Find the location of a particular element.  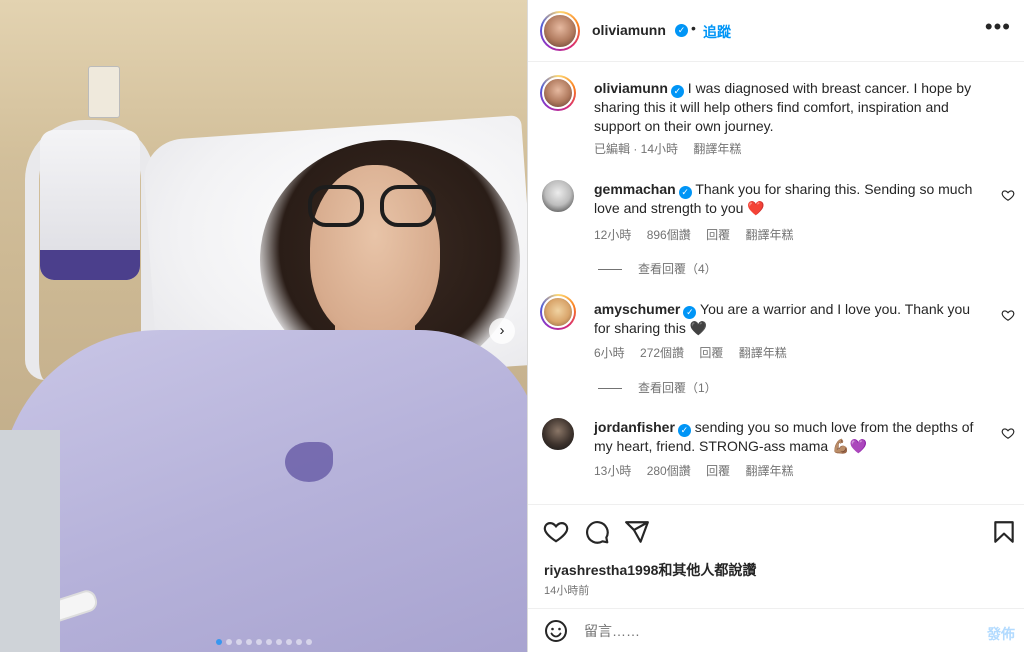

caption-author-avatar is located at coordinates (558, 93).